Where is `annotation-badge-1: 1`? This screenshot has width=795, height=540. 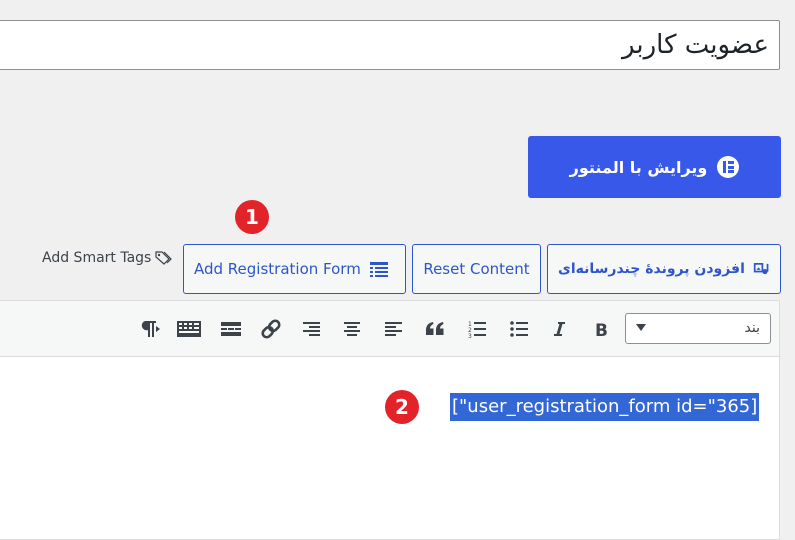 annotation-badge-1: 1 is located at coordinates (252, 217).